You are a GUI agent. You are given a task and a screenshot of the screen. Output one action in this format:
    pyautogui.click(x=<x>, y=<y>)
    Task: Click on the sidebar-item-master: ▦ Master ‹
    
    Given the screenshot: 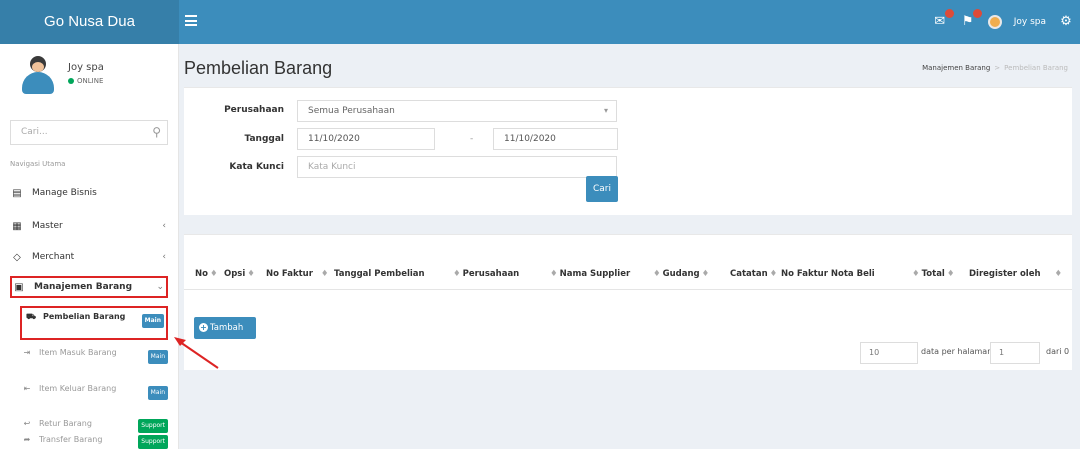 What is the action you would take?
    pyautogui.click(x=89, y=226)
    